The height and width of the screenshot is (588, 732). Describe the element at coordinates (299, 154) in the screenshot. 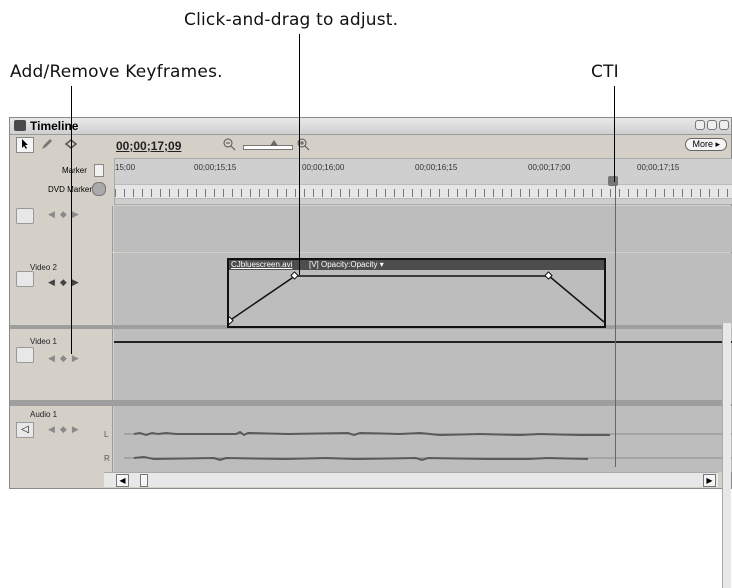

I see `leader-adjust` at that location.